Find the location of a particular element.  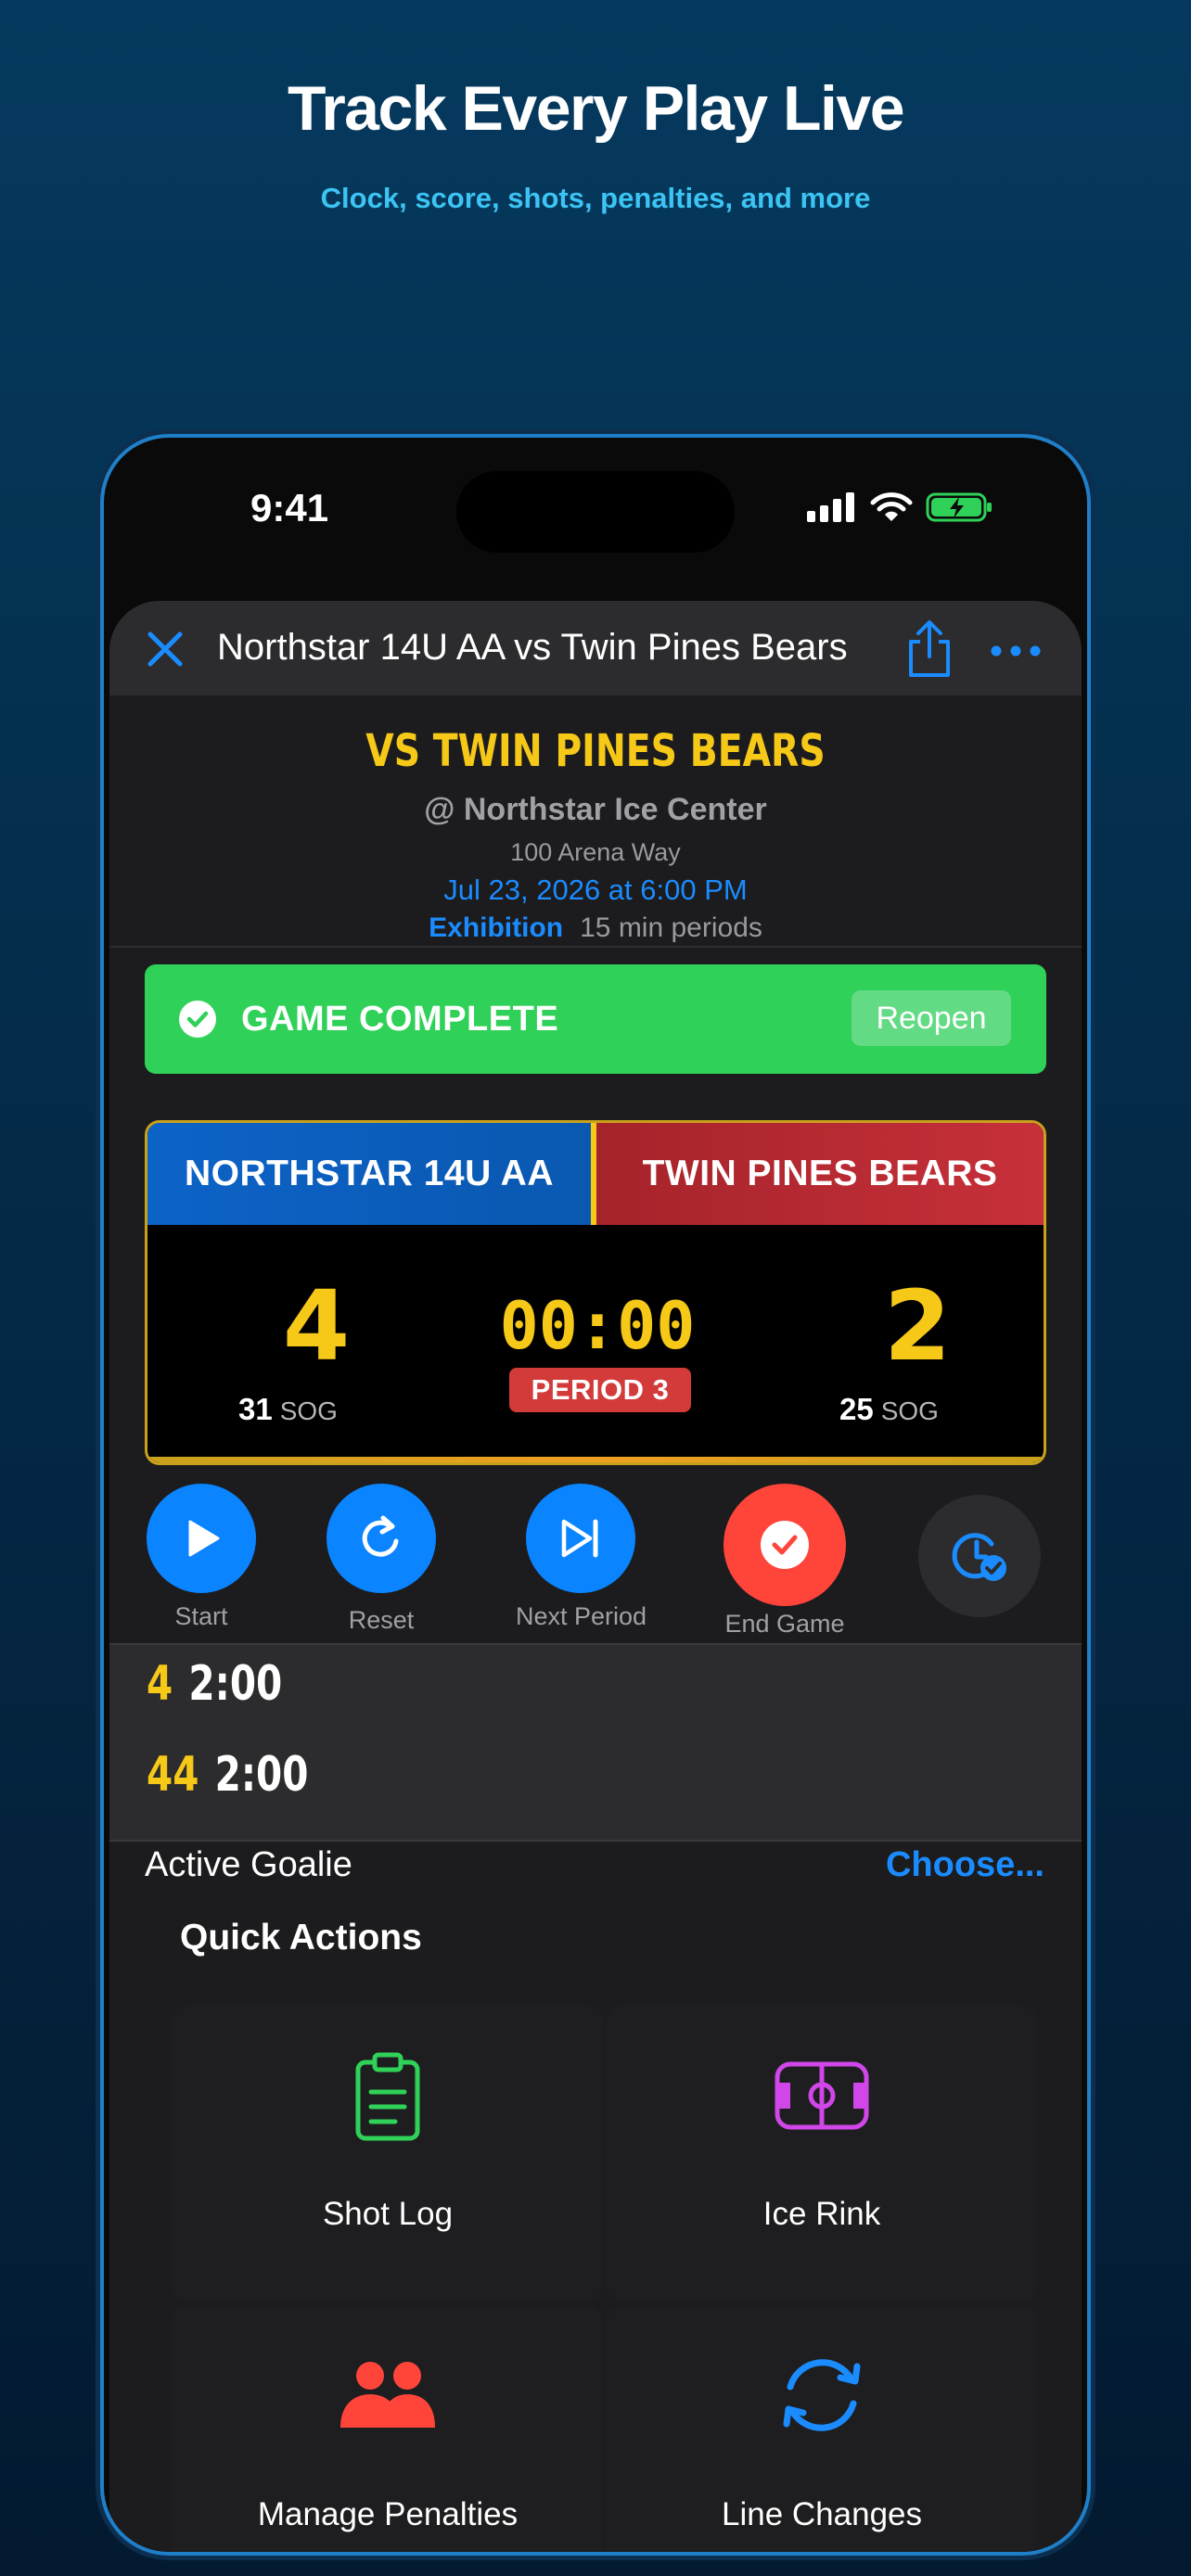

status-bar: 9:41 is located at coordinates (595, 516).